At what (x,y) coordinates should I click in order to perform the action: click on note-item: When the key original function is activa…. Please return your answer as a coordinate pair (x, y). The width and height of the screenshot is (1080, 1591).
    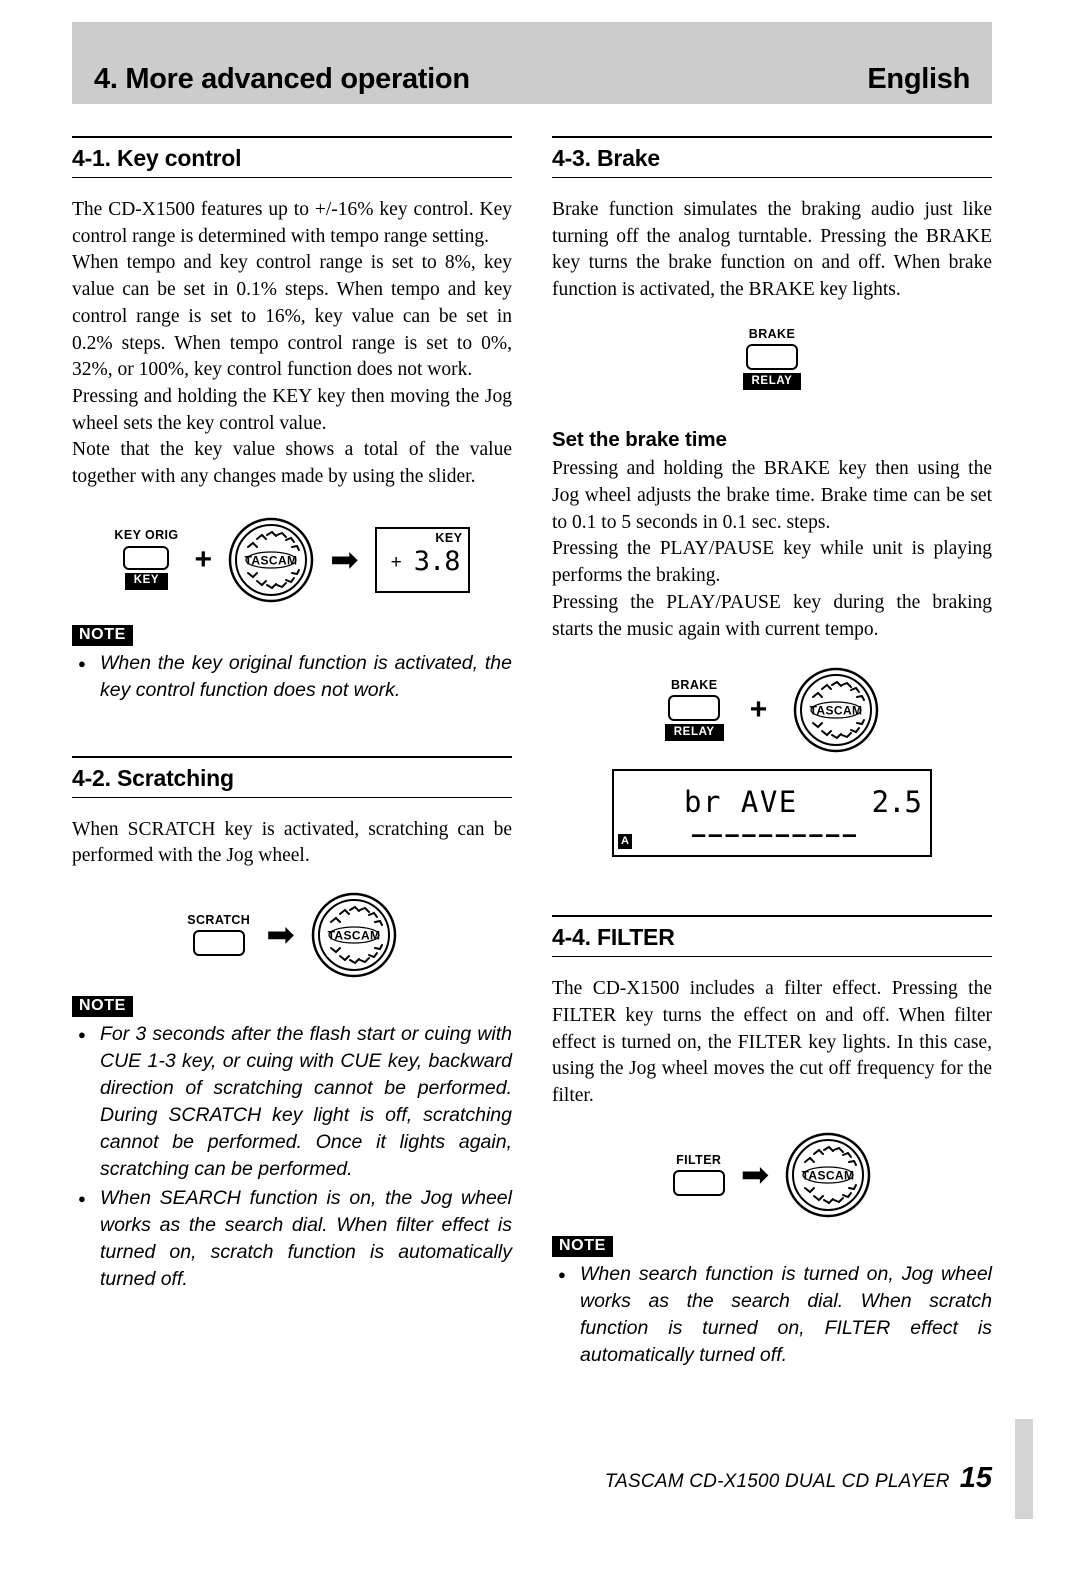
    Looking at the image, I should click on (292, 677).